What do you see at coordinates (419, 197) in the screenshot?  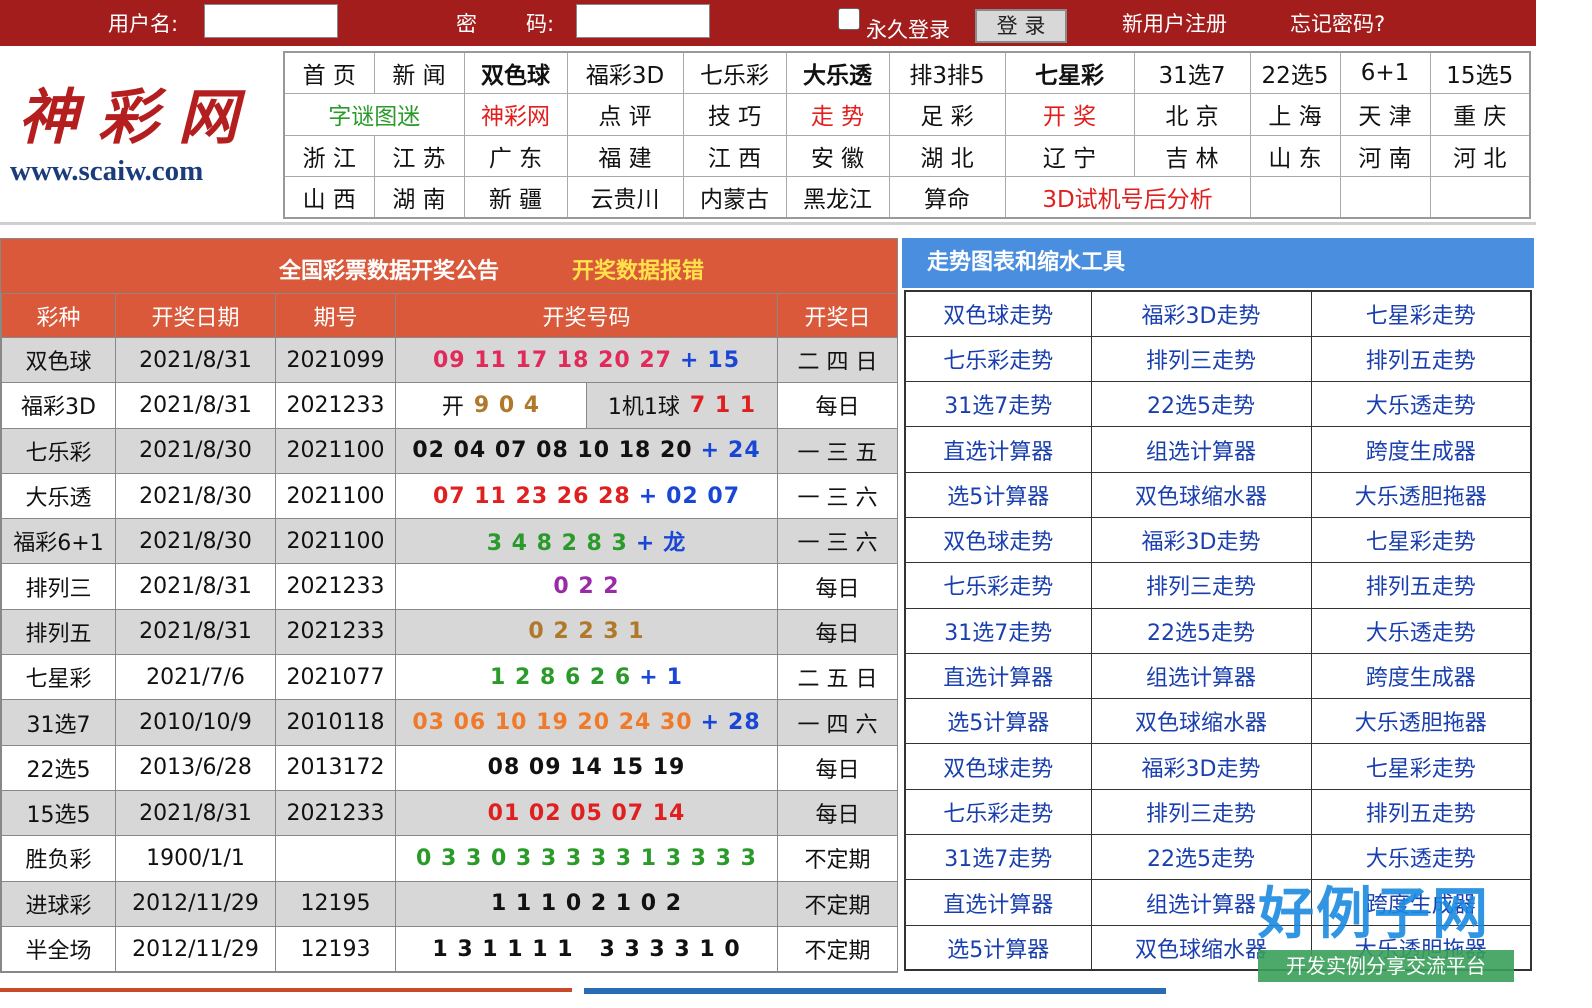 I see `nav-link: 湖 南` at bounding box center [419, 197].